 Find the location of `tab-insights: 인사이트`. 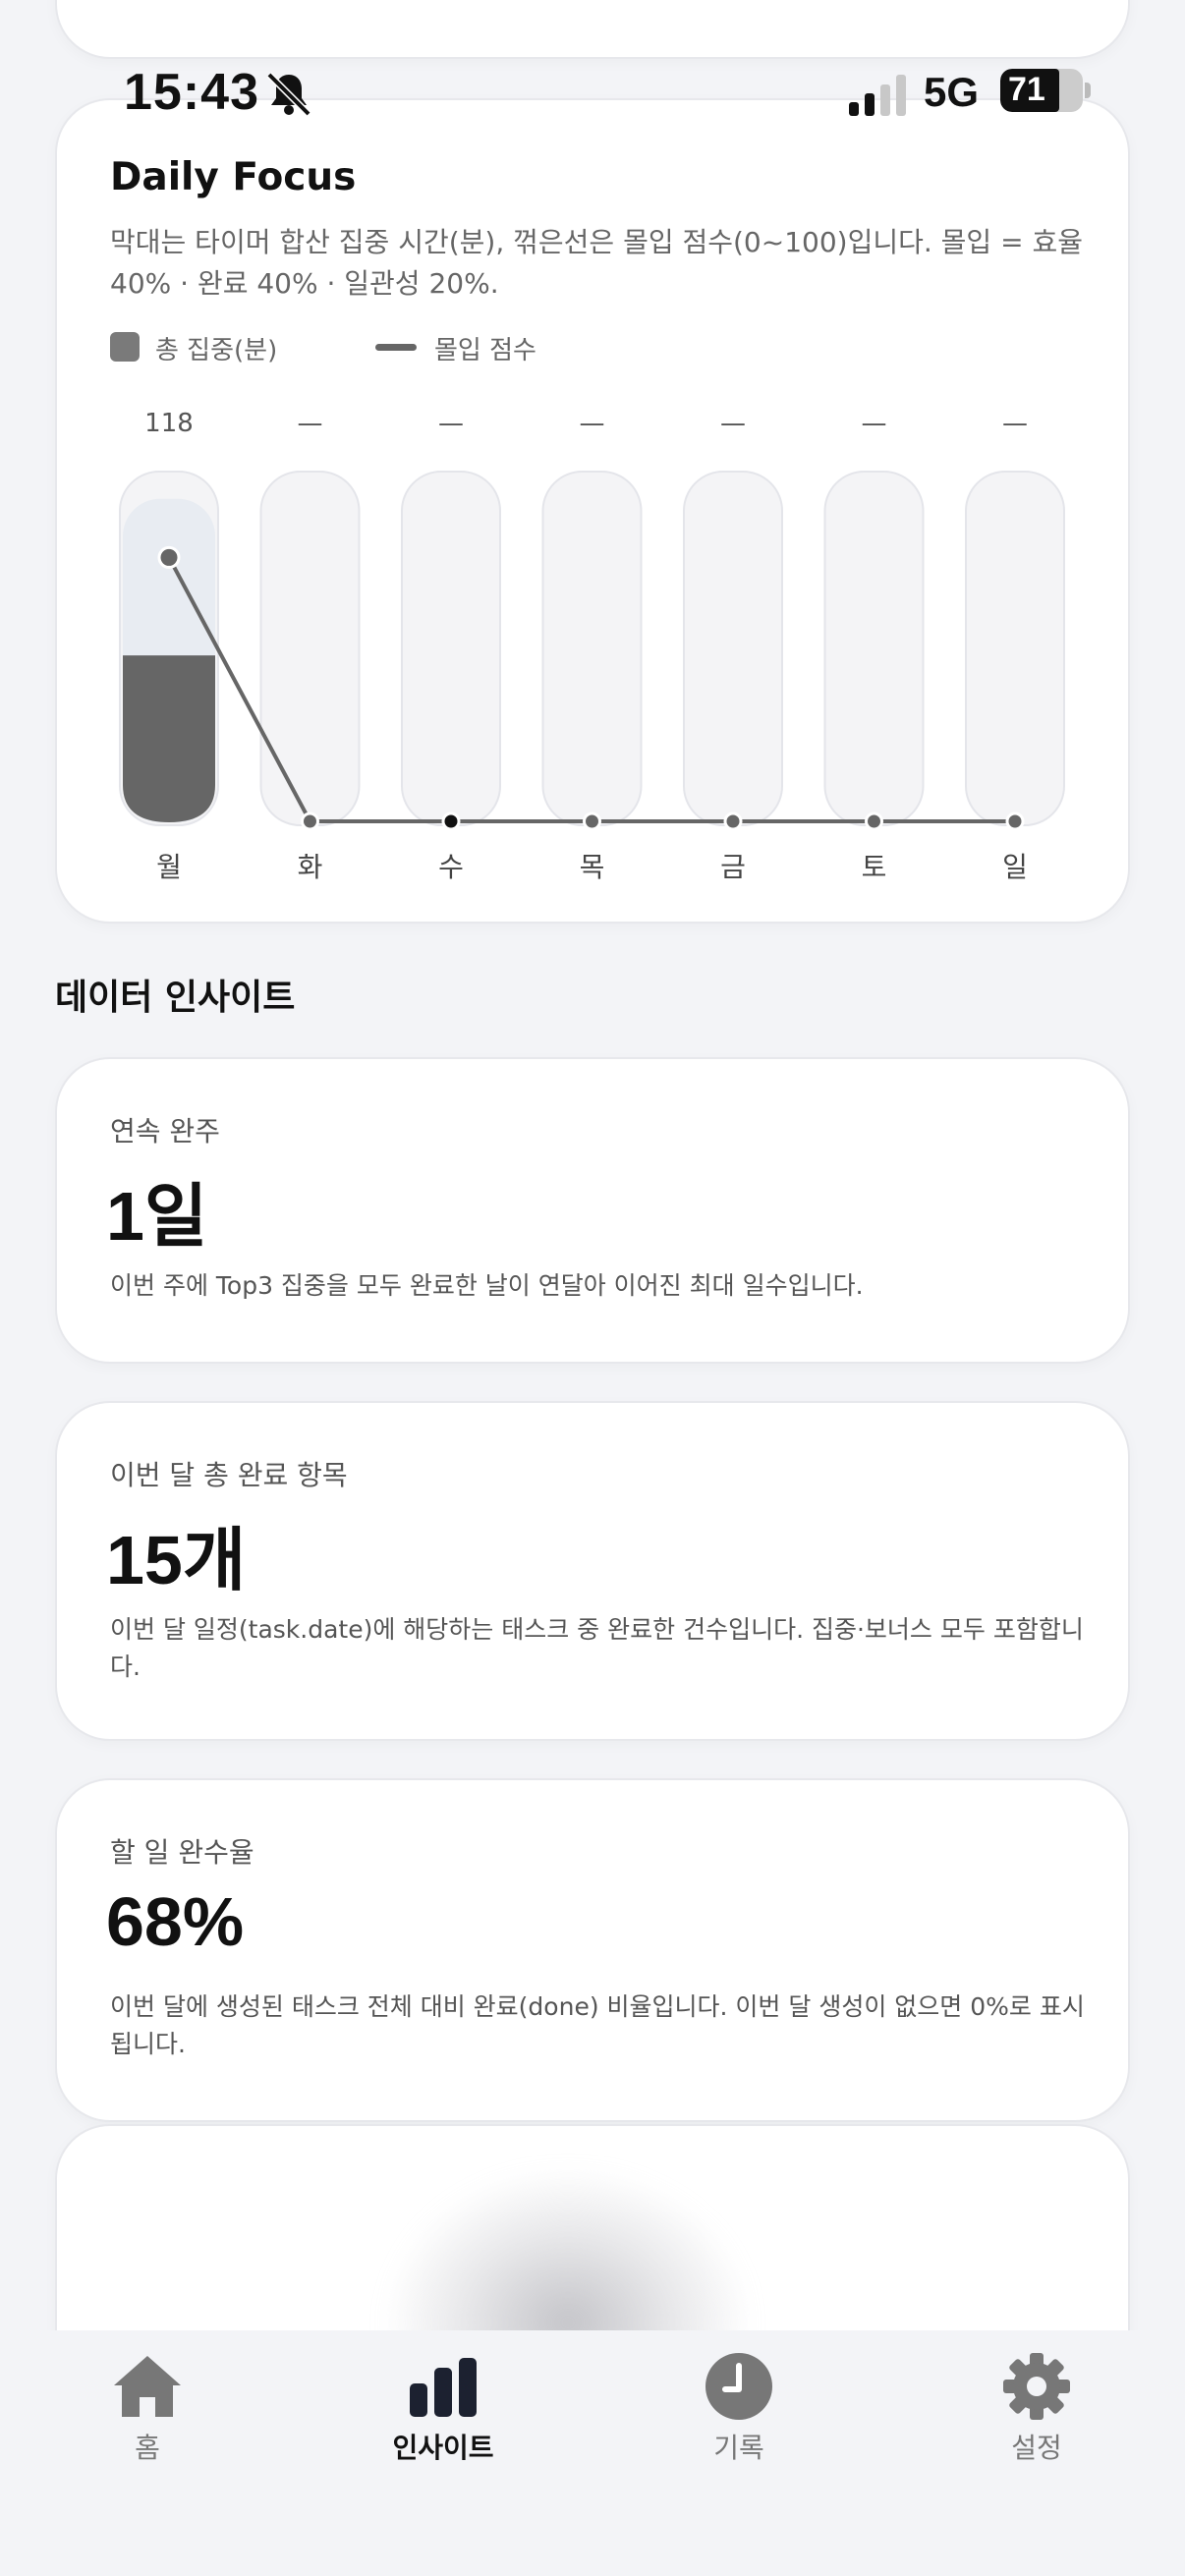

tab-insights: 인사이트 is located at coordinates (443, 2416).